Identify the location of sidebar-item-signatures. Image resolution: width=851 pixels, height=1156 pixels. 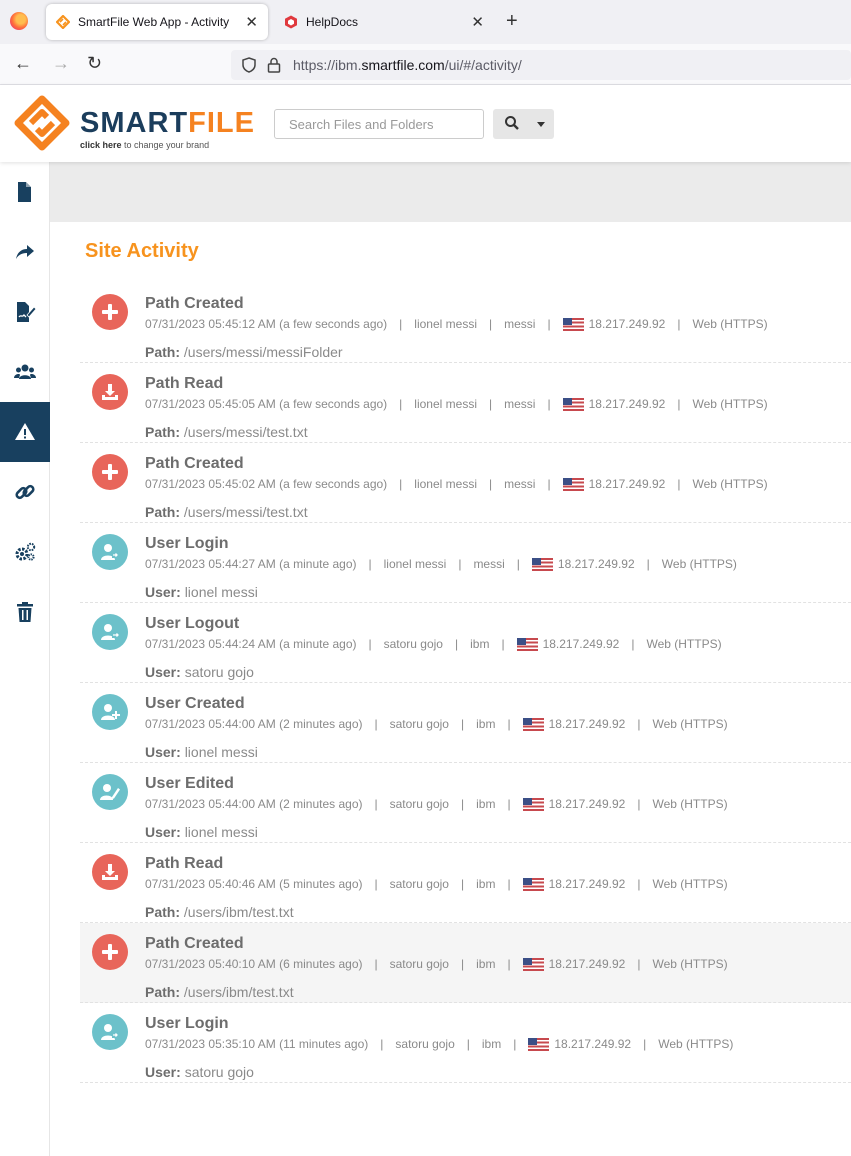
(25, 312).